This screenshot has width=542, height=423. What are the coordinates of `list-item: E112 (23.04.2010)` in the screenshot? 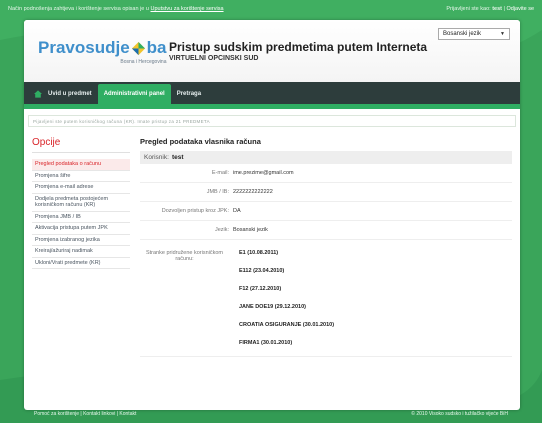 It's located at (262, 271).